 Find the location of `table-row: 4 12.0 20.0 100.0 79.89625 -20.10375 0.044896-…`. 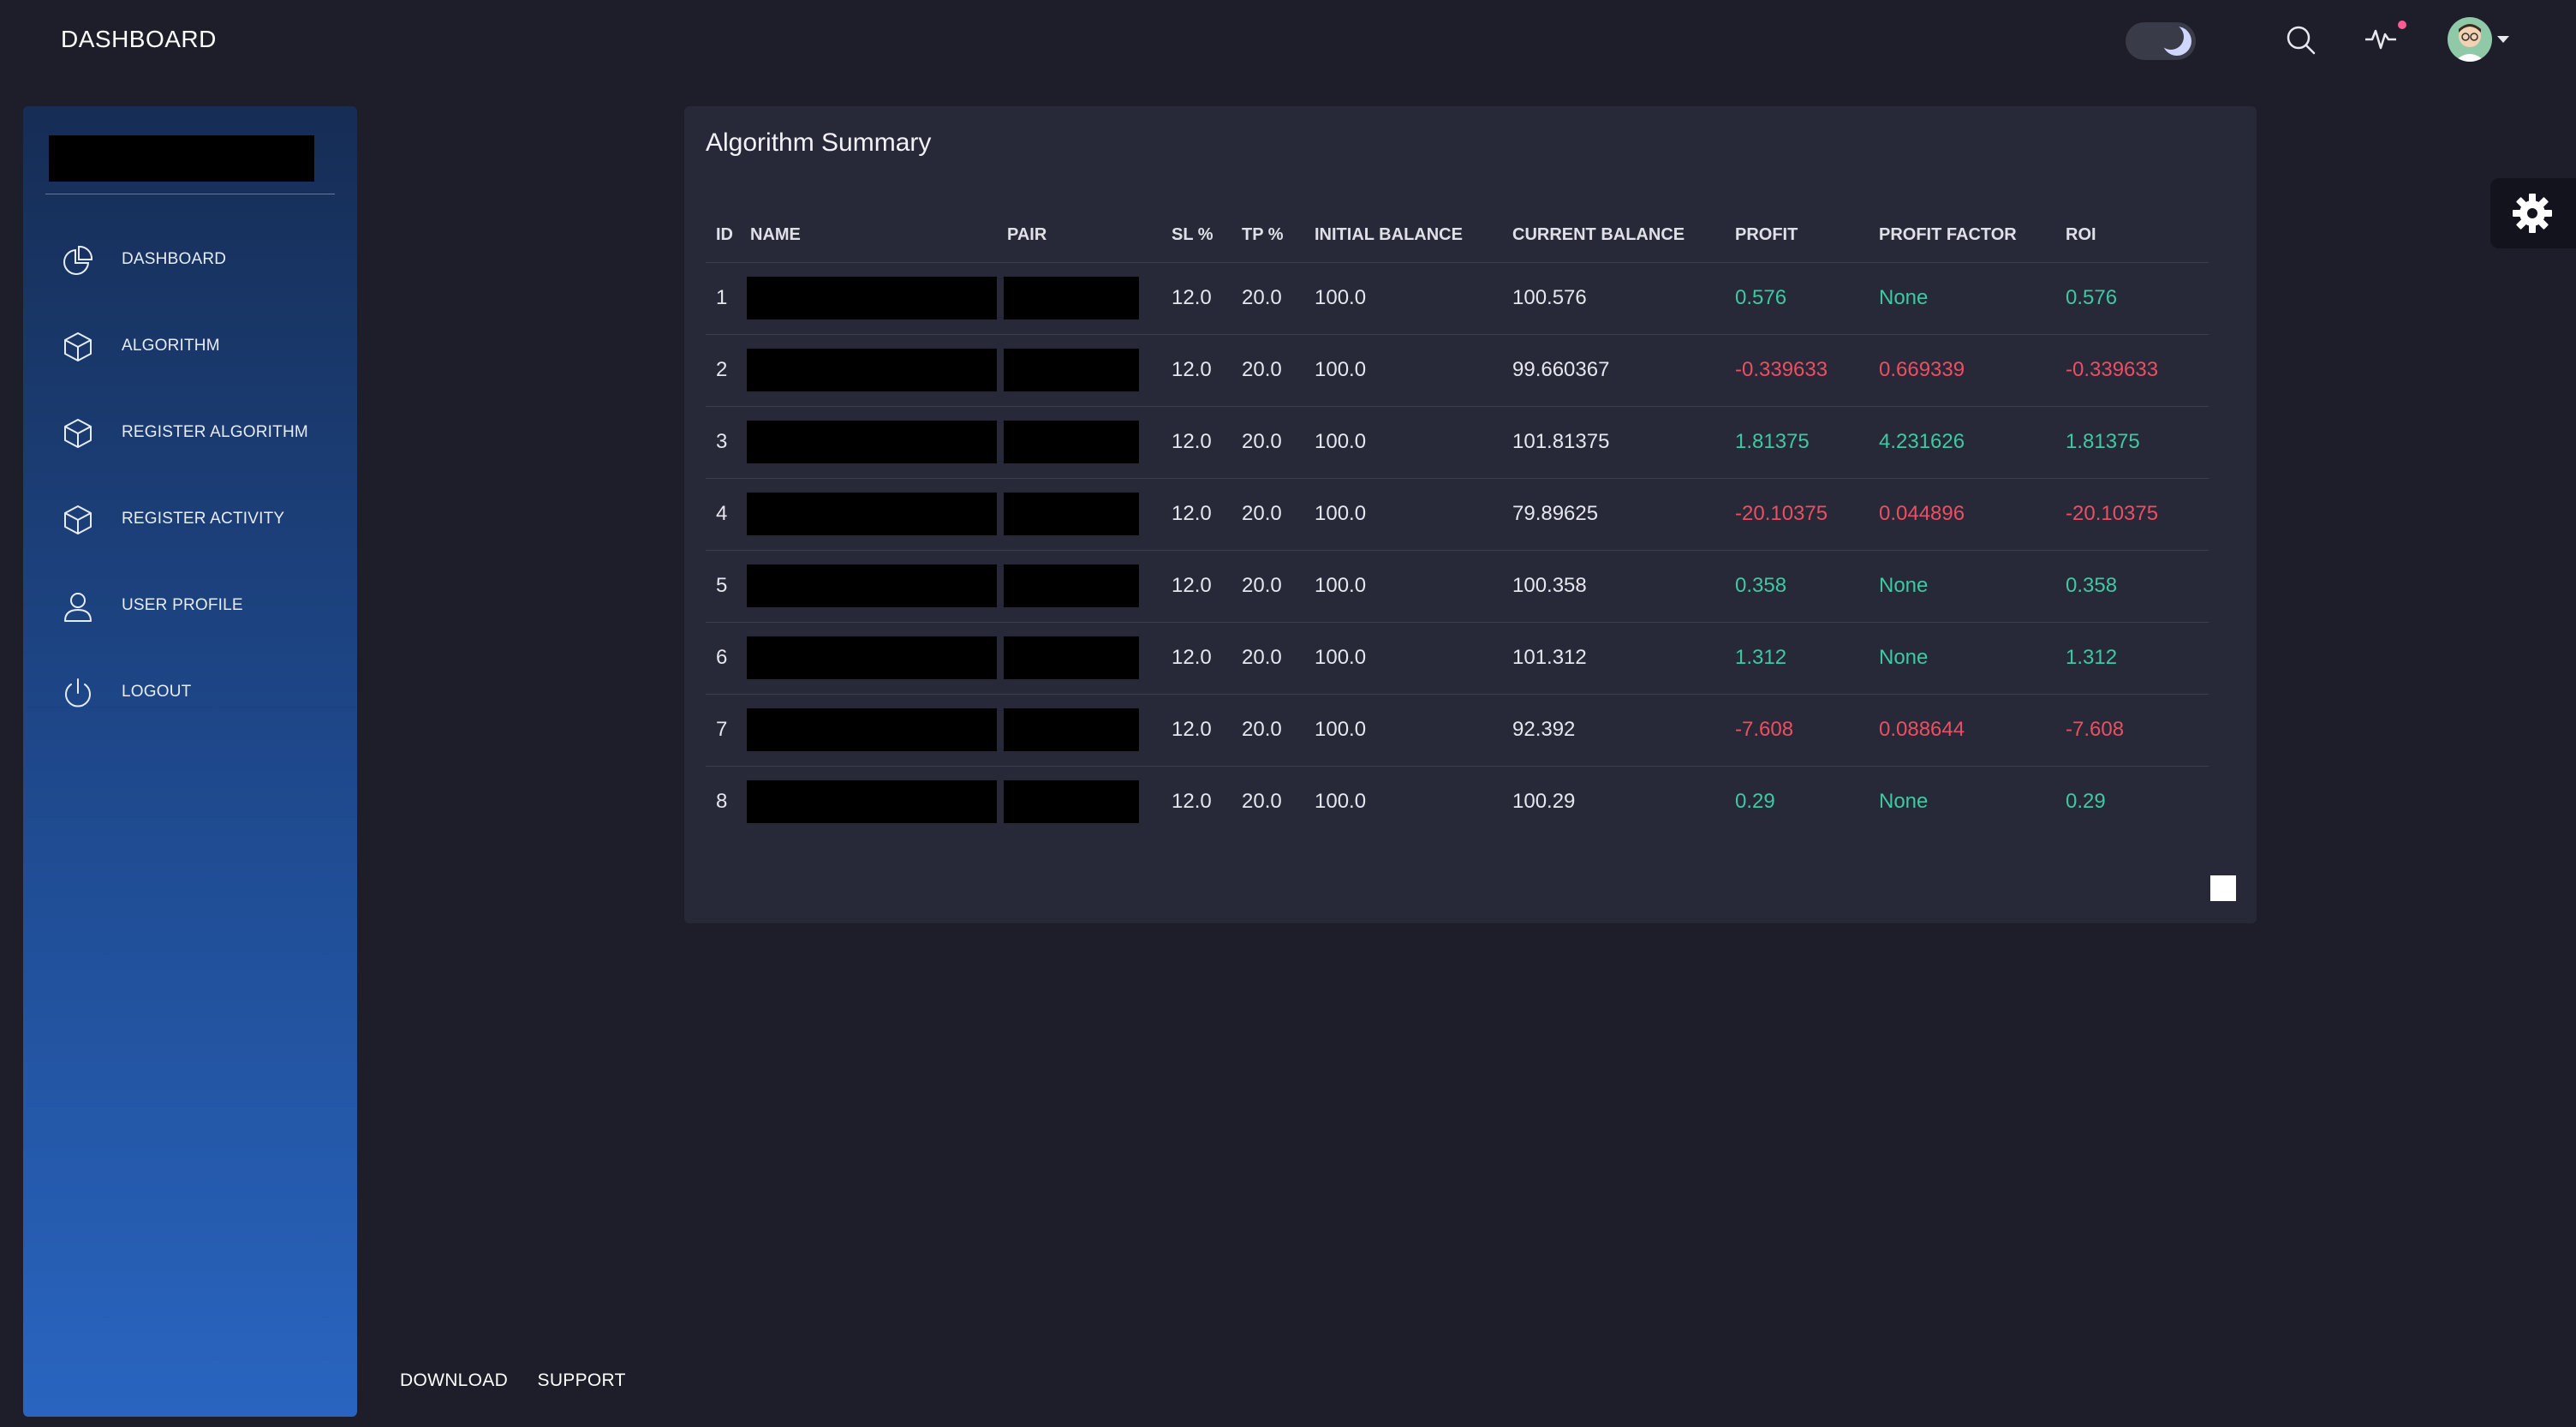

table-row: 4 12.0 20.0 100.0 79.89625 -20.10375 0.044896-… is located at coordinates (1457, 515).